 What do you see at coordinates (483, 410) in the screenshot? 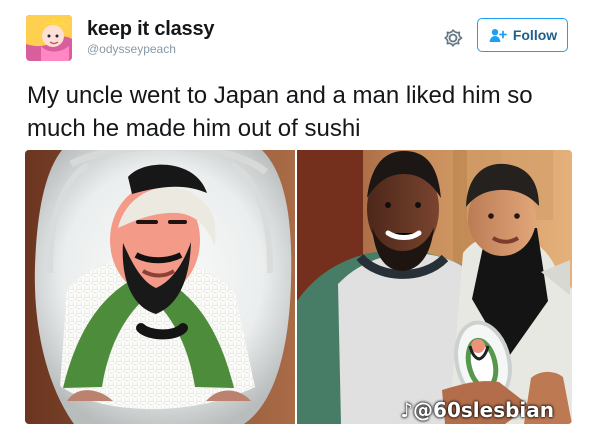
I see `watermark-text: @60slesbian` at bounding box center [483, 410].